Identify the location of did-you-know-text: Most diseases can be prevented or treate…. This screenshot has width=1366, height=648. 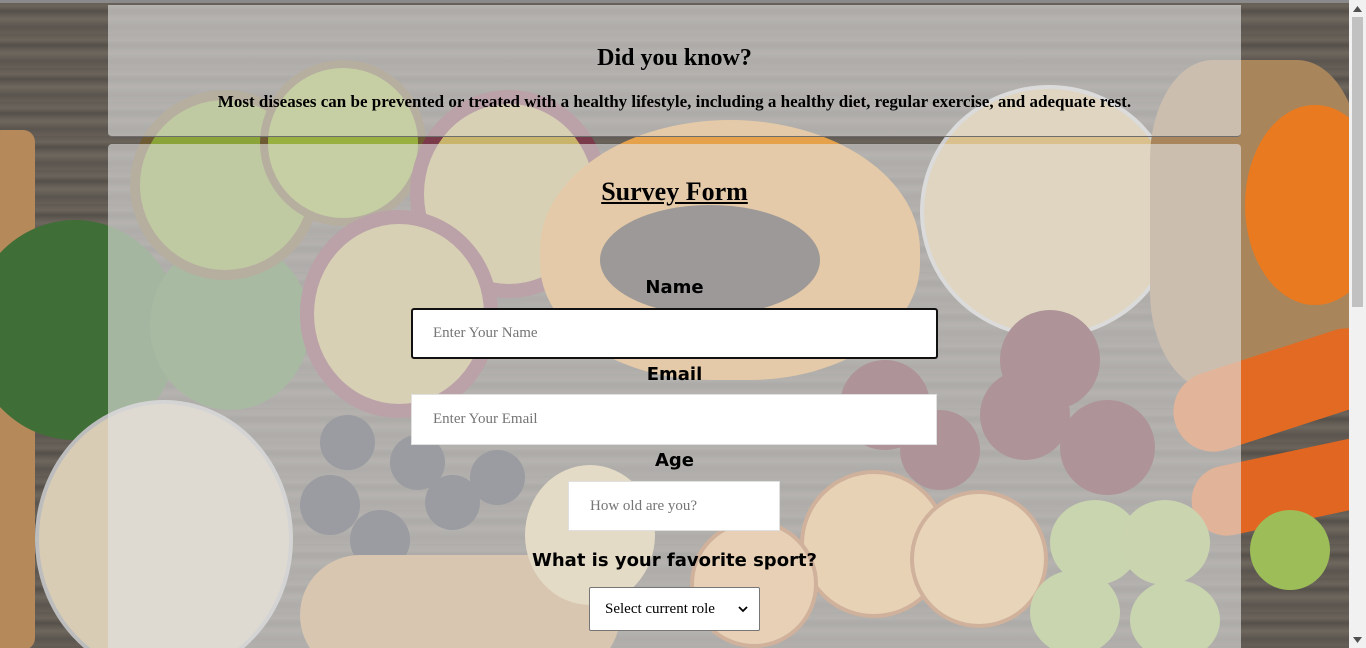
(674, 101).